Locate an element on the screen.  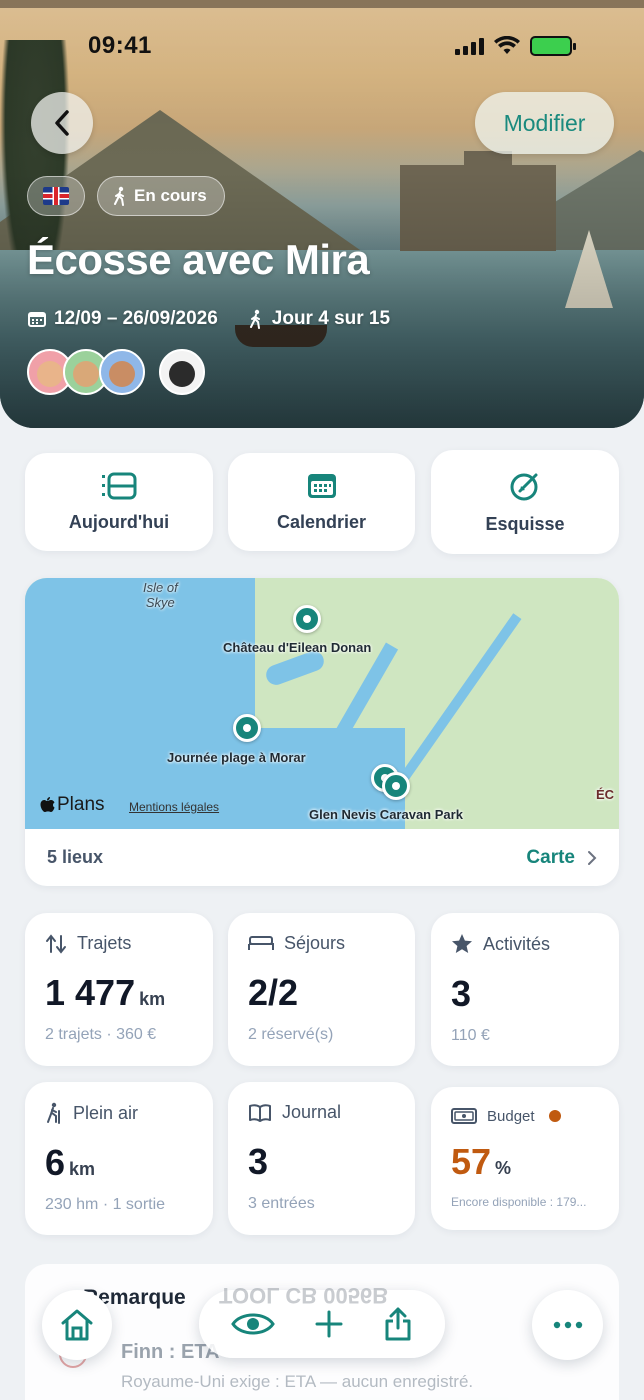
travelers-avatars is located at coordinates (116, 372).